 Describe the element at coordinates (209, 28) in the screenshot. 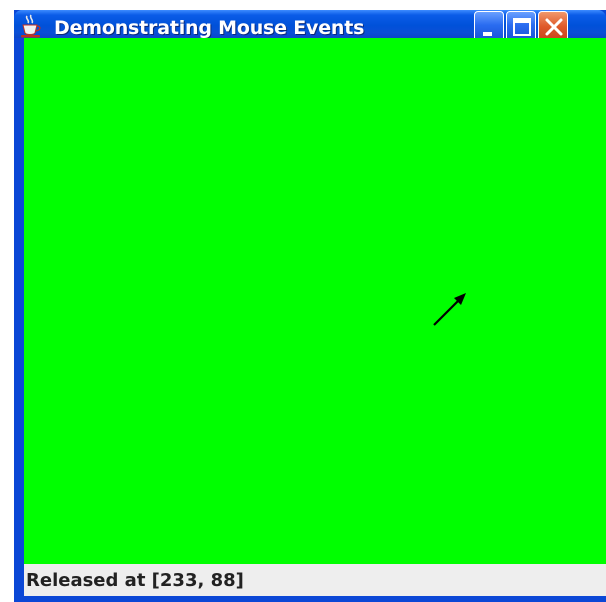

I see `window-title: Demonstrating Mouse Events` at that location.